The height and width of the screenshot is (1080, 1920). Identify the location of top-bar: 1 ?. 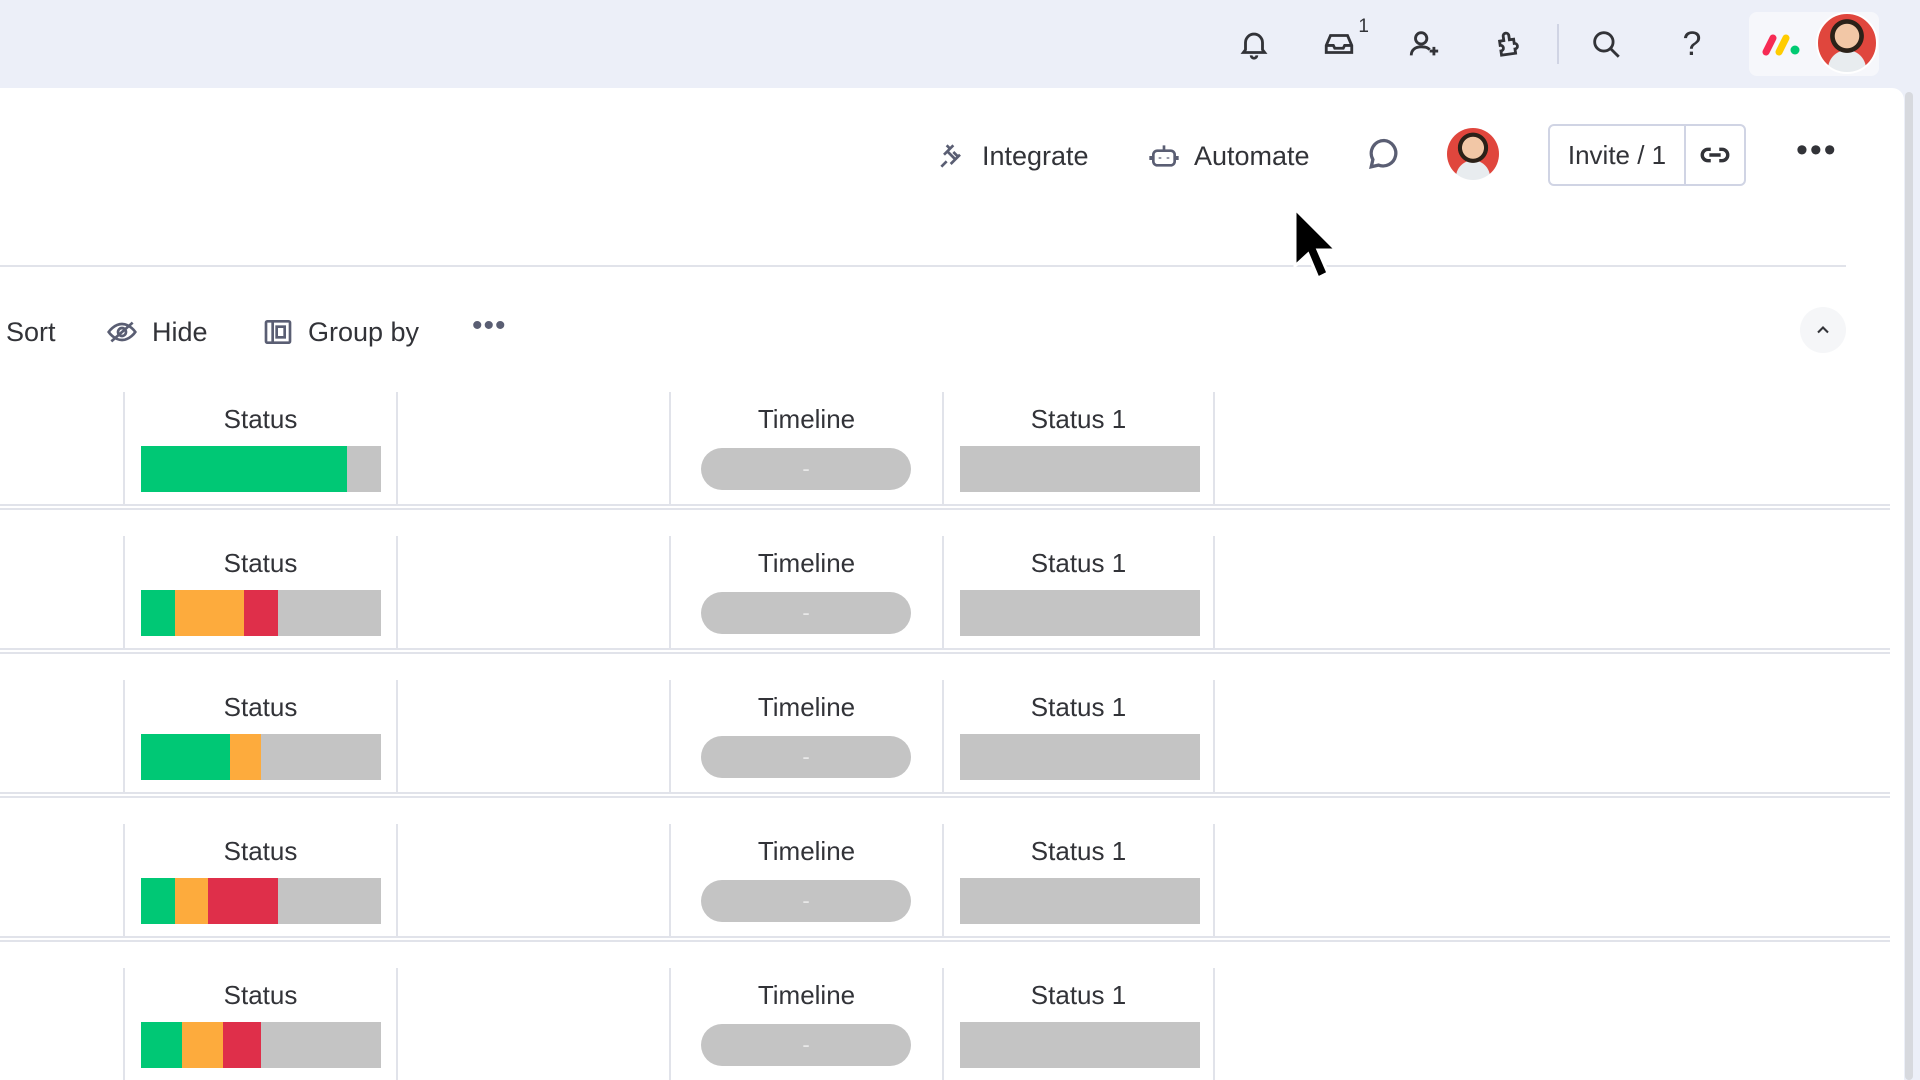
(960, 44).